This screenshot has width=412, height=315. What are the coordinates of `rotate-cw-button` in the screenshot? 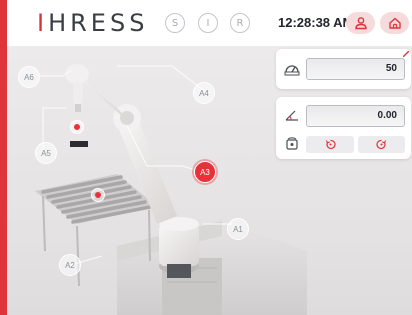 It's located at (381, 144).